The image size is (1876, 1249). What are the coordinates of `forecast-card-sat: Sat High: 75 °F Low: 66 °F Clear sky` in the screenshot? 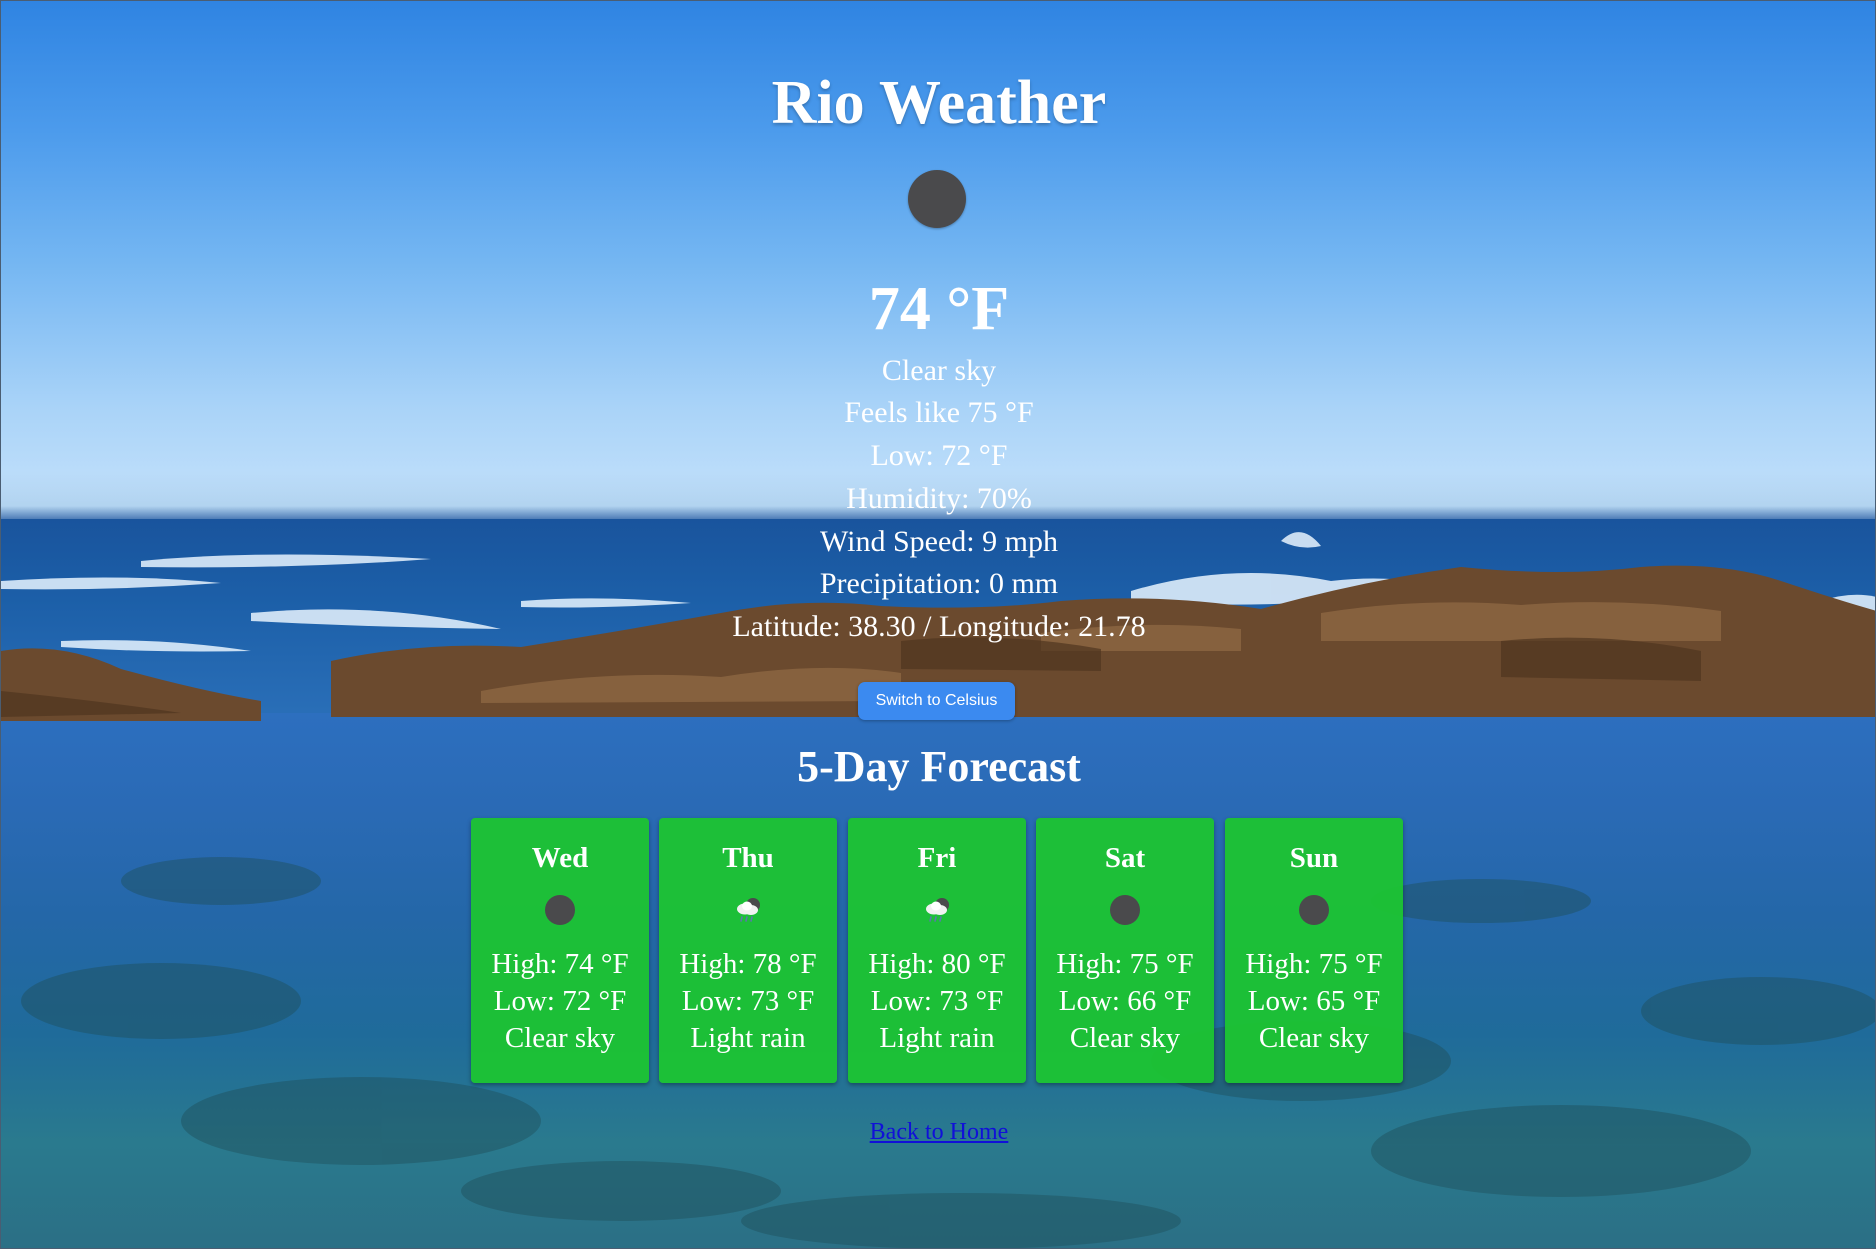 It's located at (1125, 950).